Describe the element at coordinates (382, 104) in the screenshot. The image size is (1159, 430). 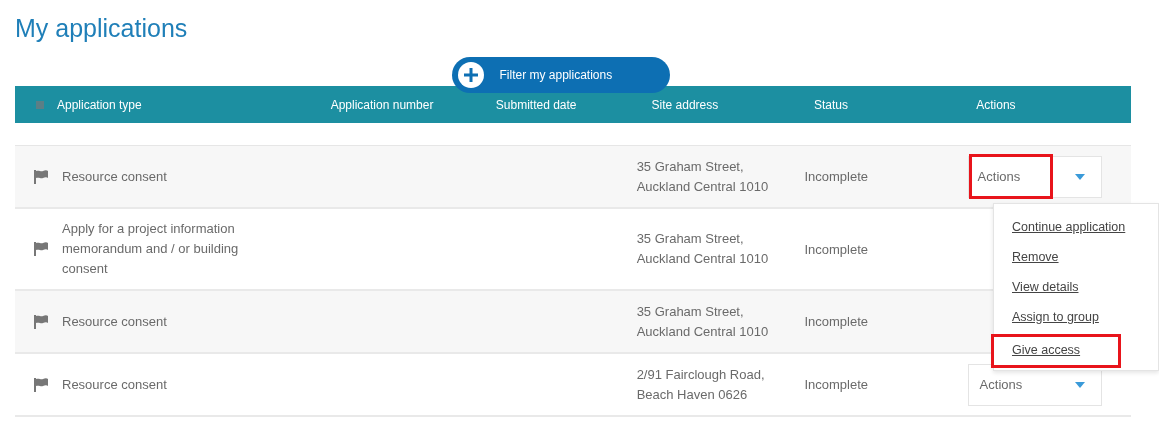
I see `column-header: Application number` at that location.